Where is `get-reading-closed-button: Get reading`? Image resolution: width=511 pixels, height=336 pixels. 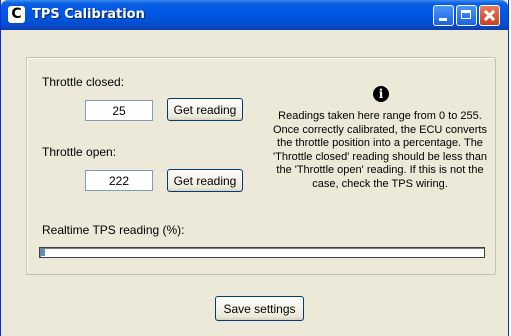 get-reading-closed-button: Get reading is located at coordinates (205, 109).